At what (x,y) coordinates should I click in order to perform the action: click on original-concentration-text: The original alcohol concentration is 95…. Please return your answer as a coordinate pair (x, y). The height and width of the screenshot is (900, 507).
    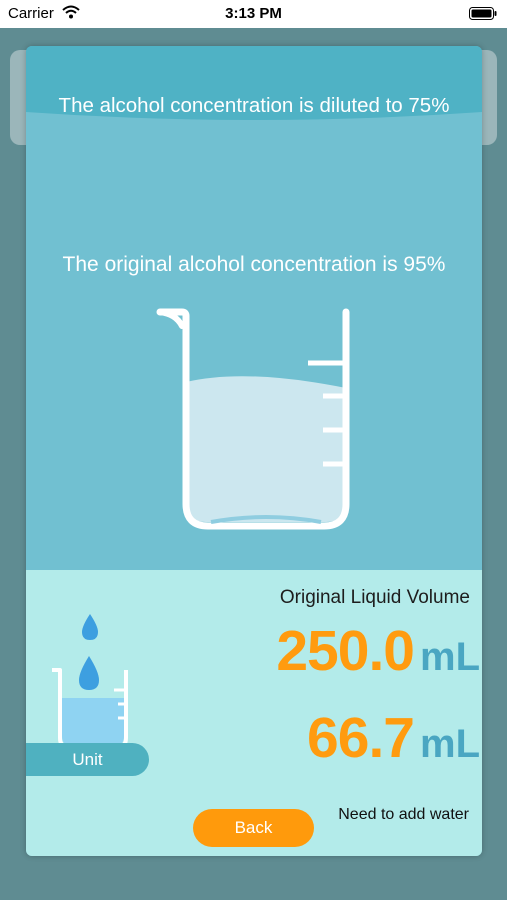
    Looking at the image, I should click on (254, 264).